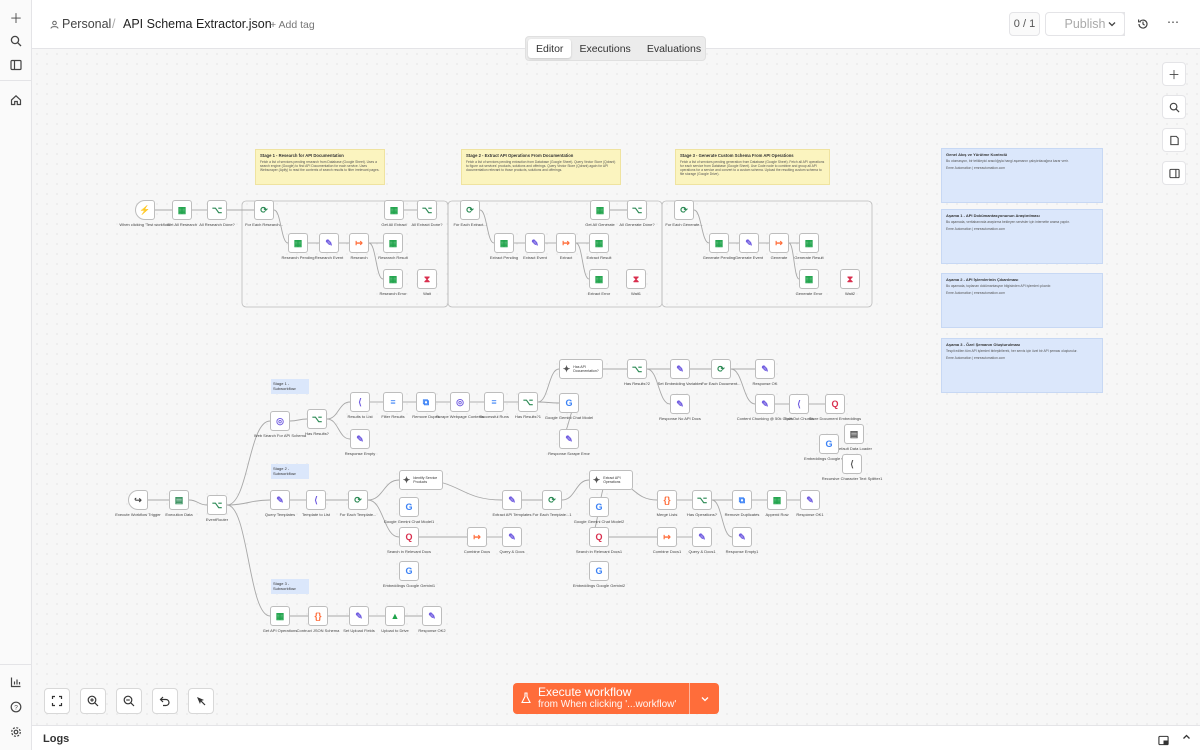 The height and width of the screenshot is (750, 1200). Describe the element at coordinates (550, 48) in the screenshot. I see `tab-editor: Editor` at that location.